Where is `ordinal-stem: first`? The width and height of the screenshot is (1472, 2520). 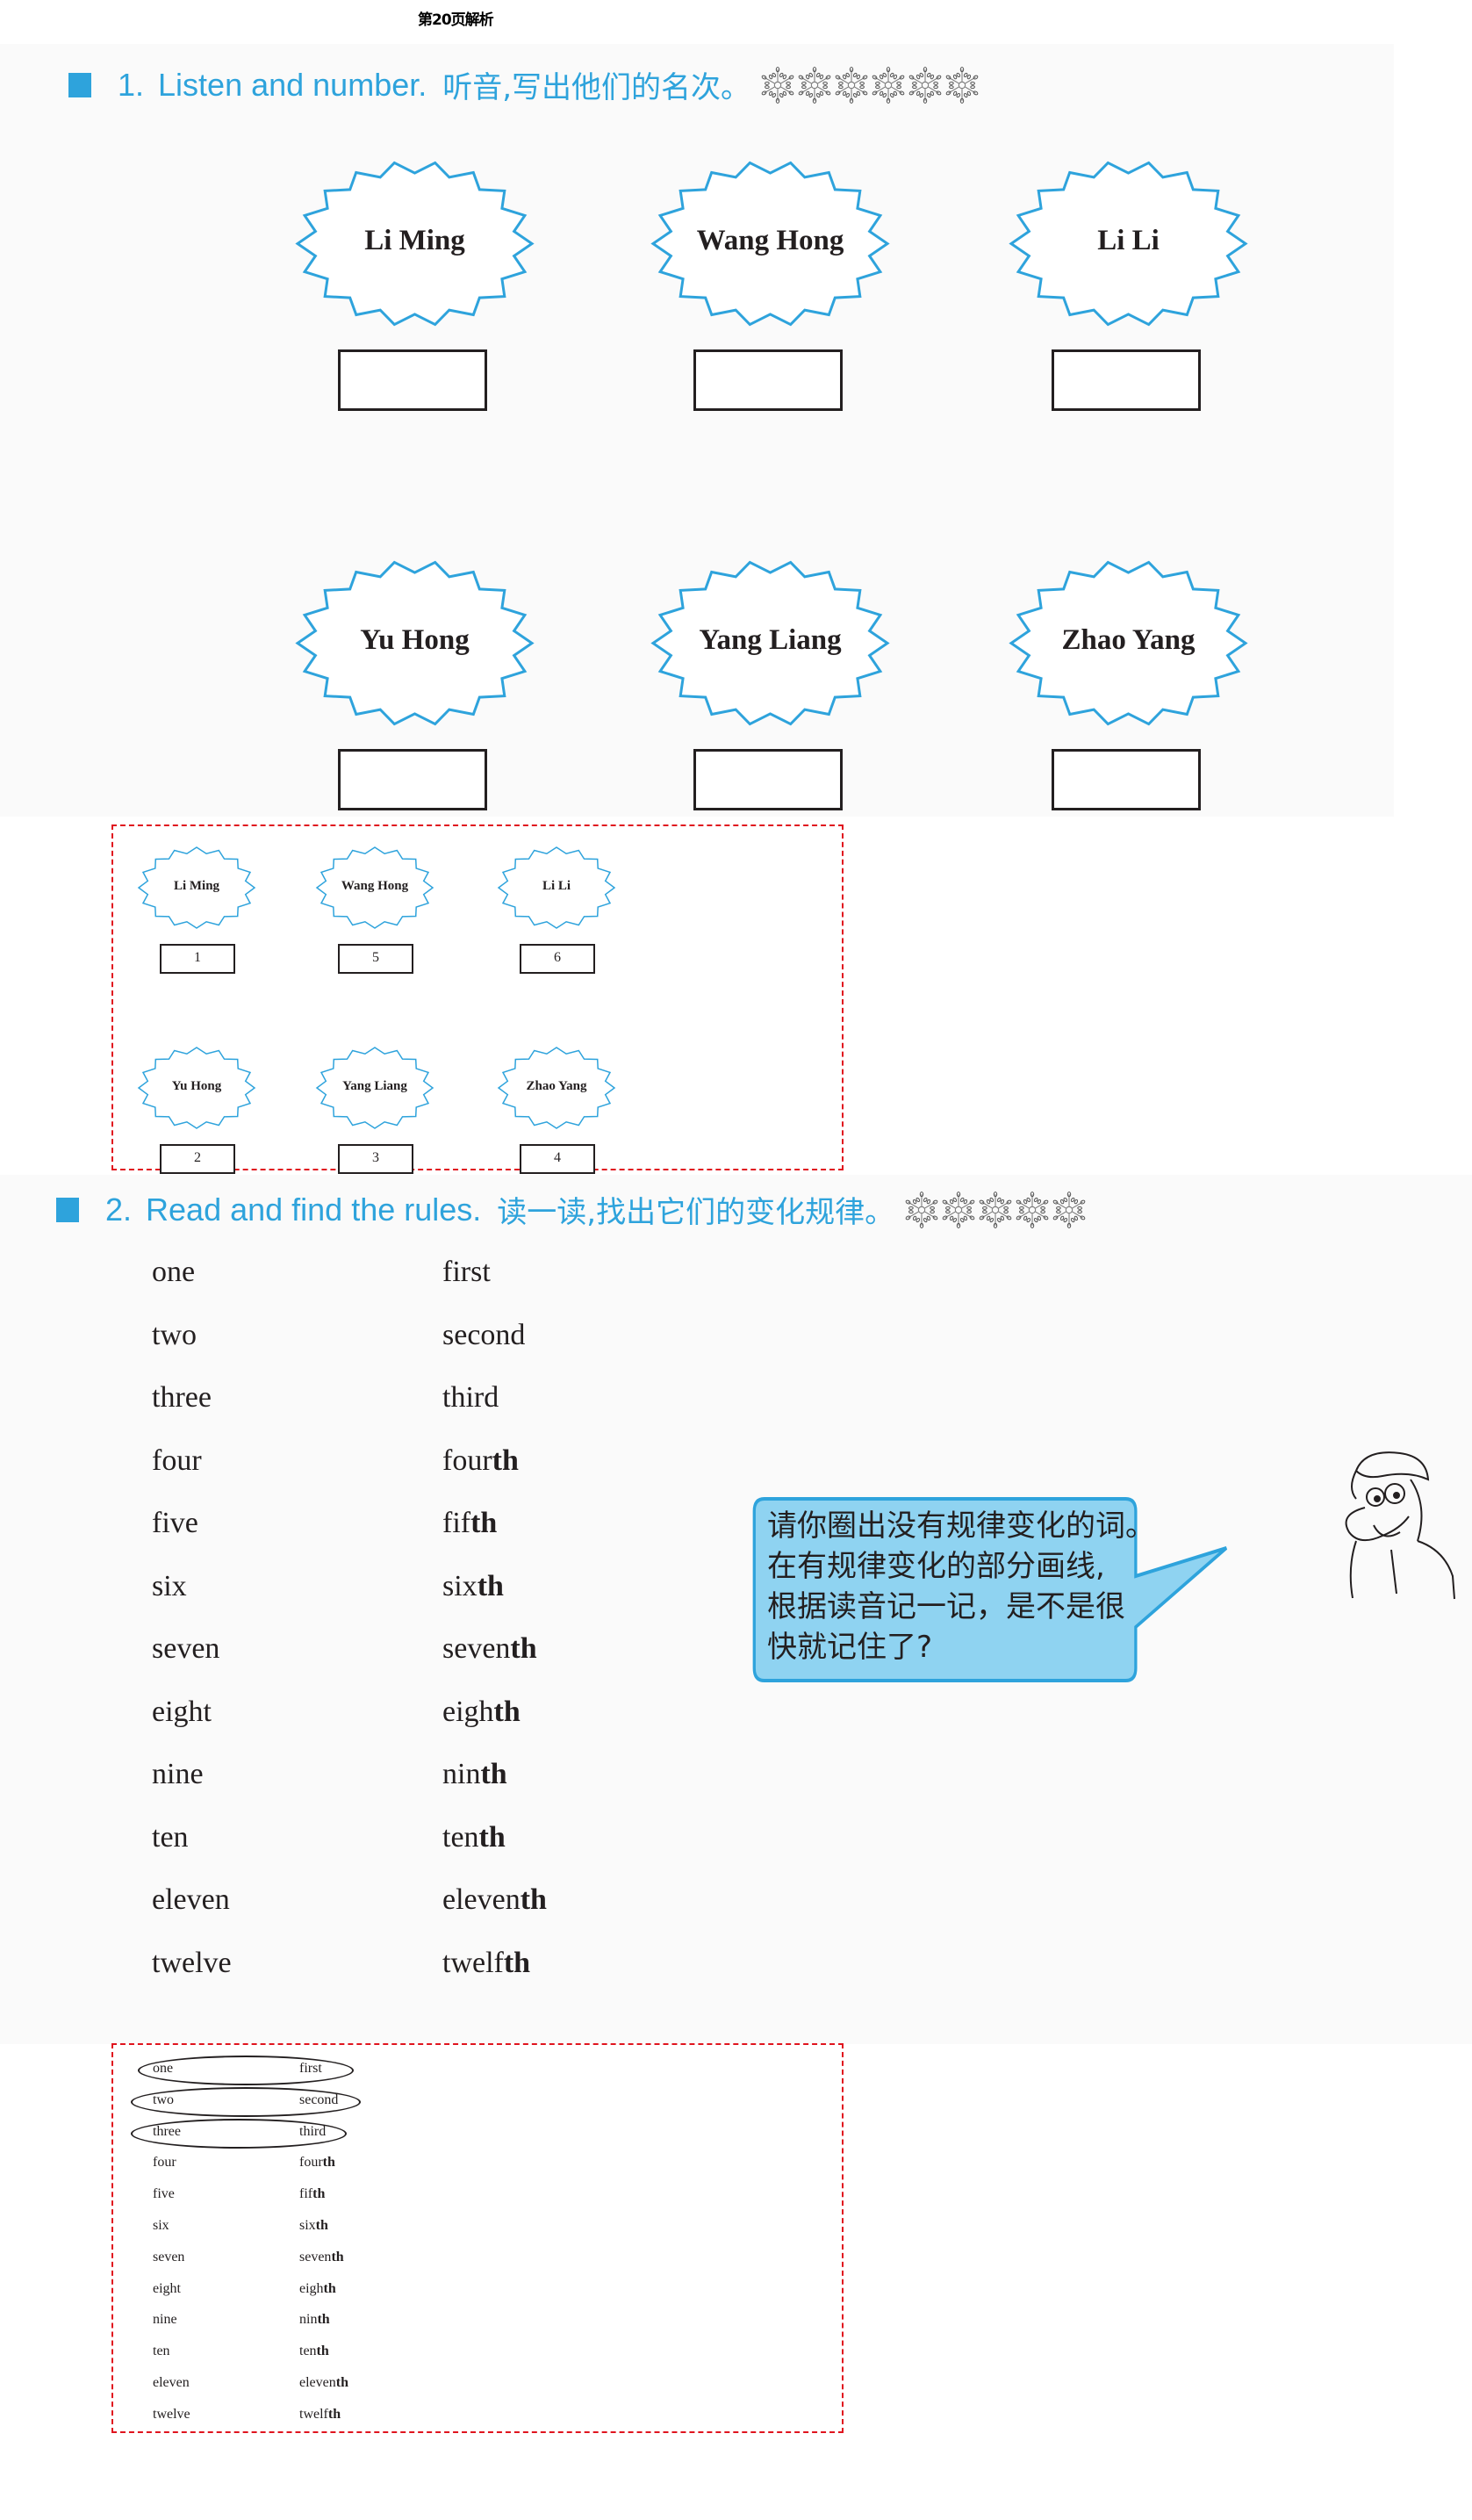
ordinal-stem: first is located at coordinates (466, 1272).